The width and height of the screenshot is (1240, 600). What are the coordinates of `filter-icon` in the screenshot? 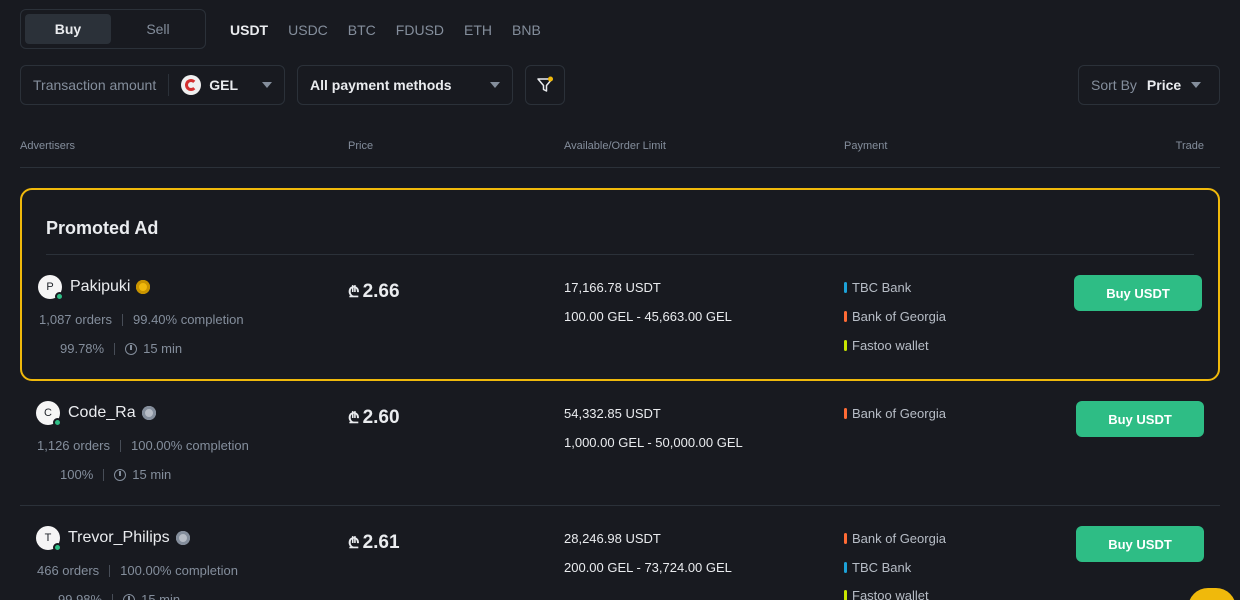 It's located at (545, 84).